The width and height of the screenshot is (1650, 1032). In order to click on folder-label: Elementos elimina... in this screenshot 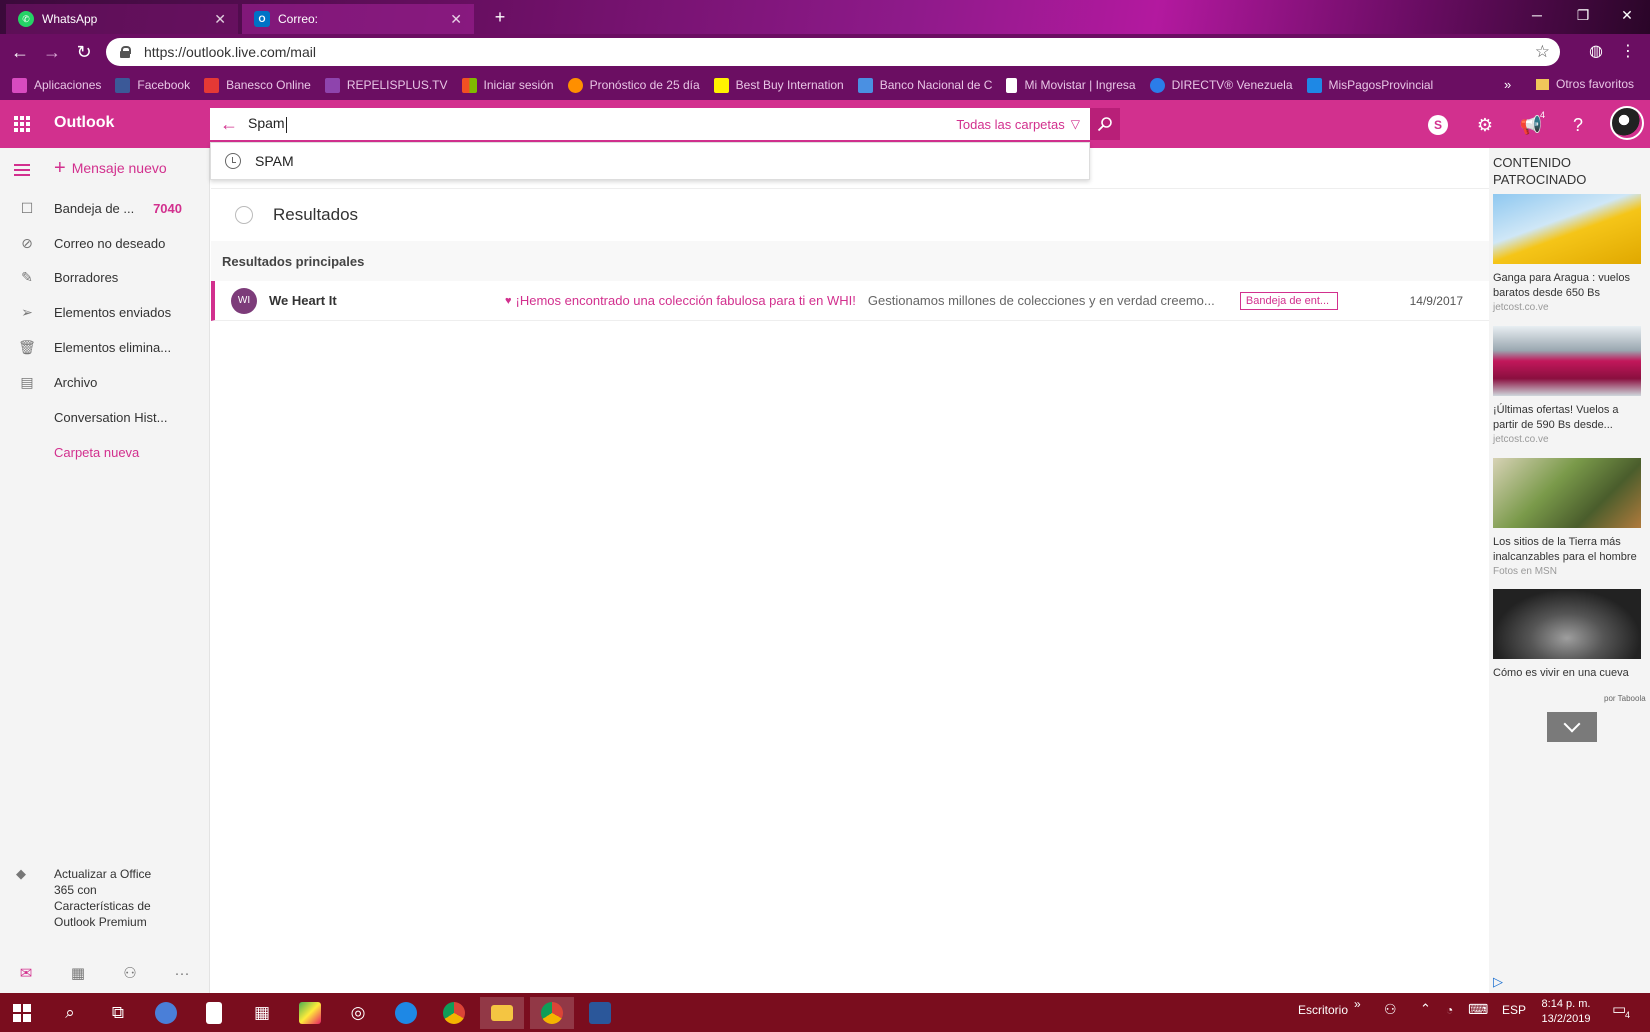, I will do `click(113, 347)`.